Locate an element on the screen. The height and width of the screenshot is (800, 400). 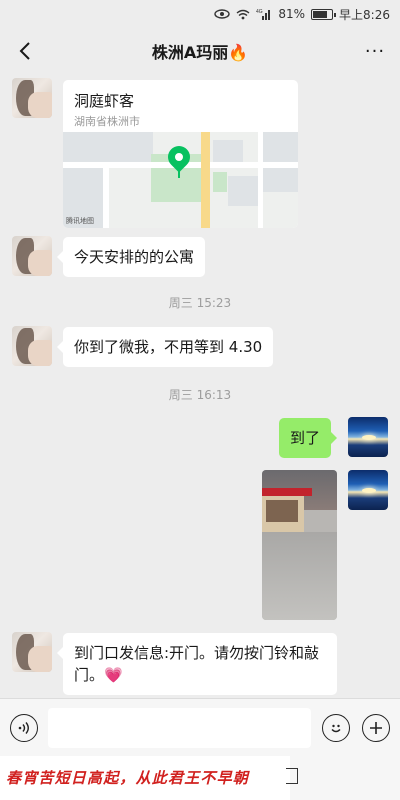
back-button is located at coordinates (25, 51).